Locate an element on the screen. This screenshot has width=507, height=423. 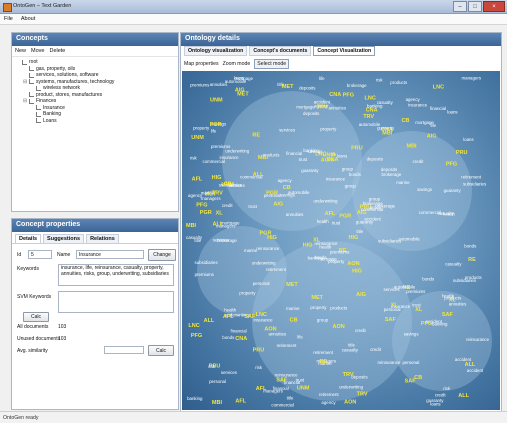
word-label: accident is located at coordinates (372, 219).